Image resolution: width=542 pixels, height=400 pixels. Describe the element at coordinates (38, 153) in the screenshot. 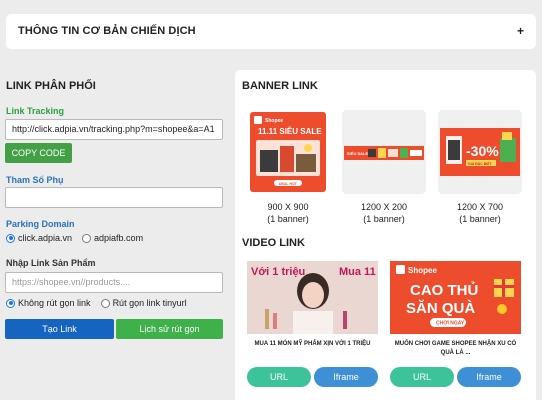

I see `copy-code-button: COPY CODE` at that location.